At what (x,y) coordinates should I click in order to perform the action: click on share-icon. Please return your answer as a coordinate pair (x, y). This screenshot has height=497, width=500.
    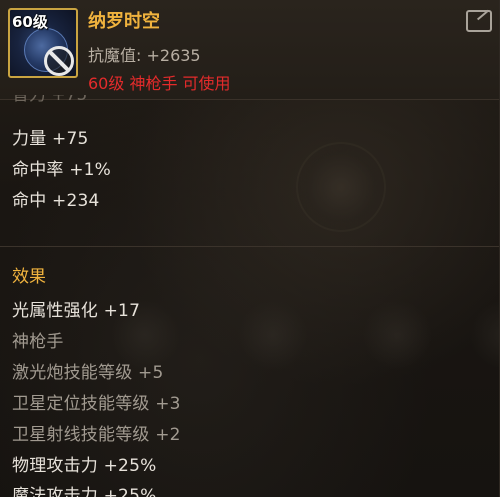
    Looking at the image, I should click on (479, 21).